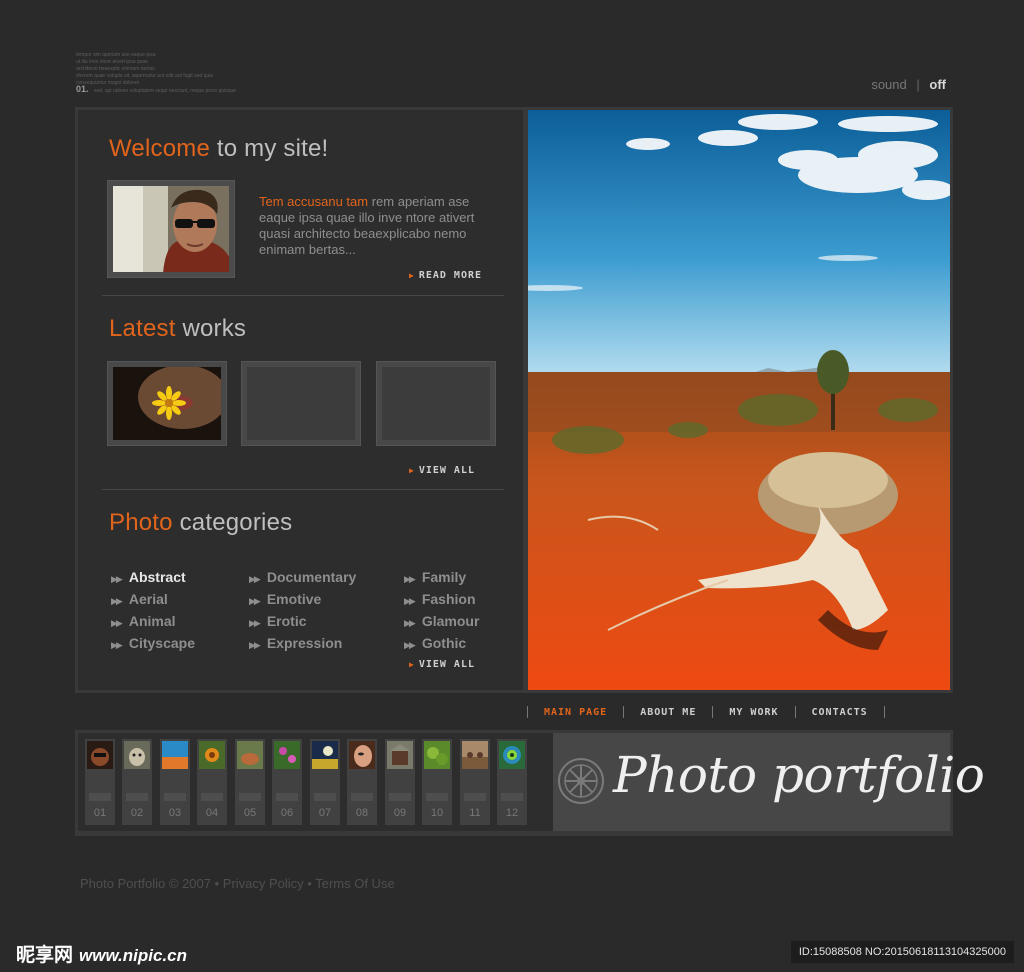 The height and width of the screenshot is (972, 1024). What do you see at coordinates (302, 622) in the screenshot?
I see `category-link-erotic: ▶▶ Erotic` at bounding box center [302, 622].